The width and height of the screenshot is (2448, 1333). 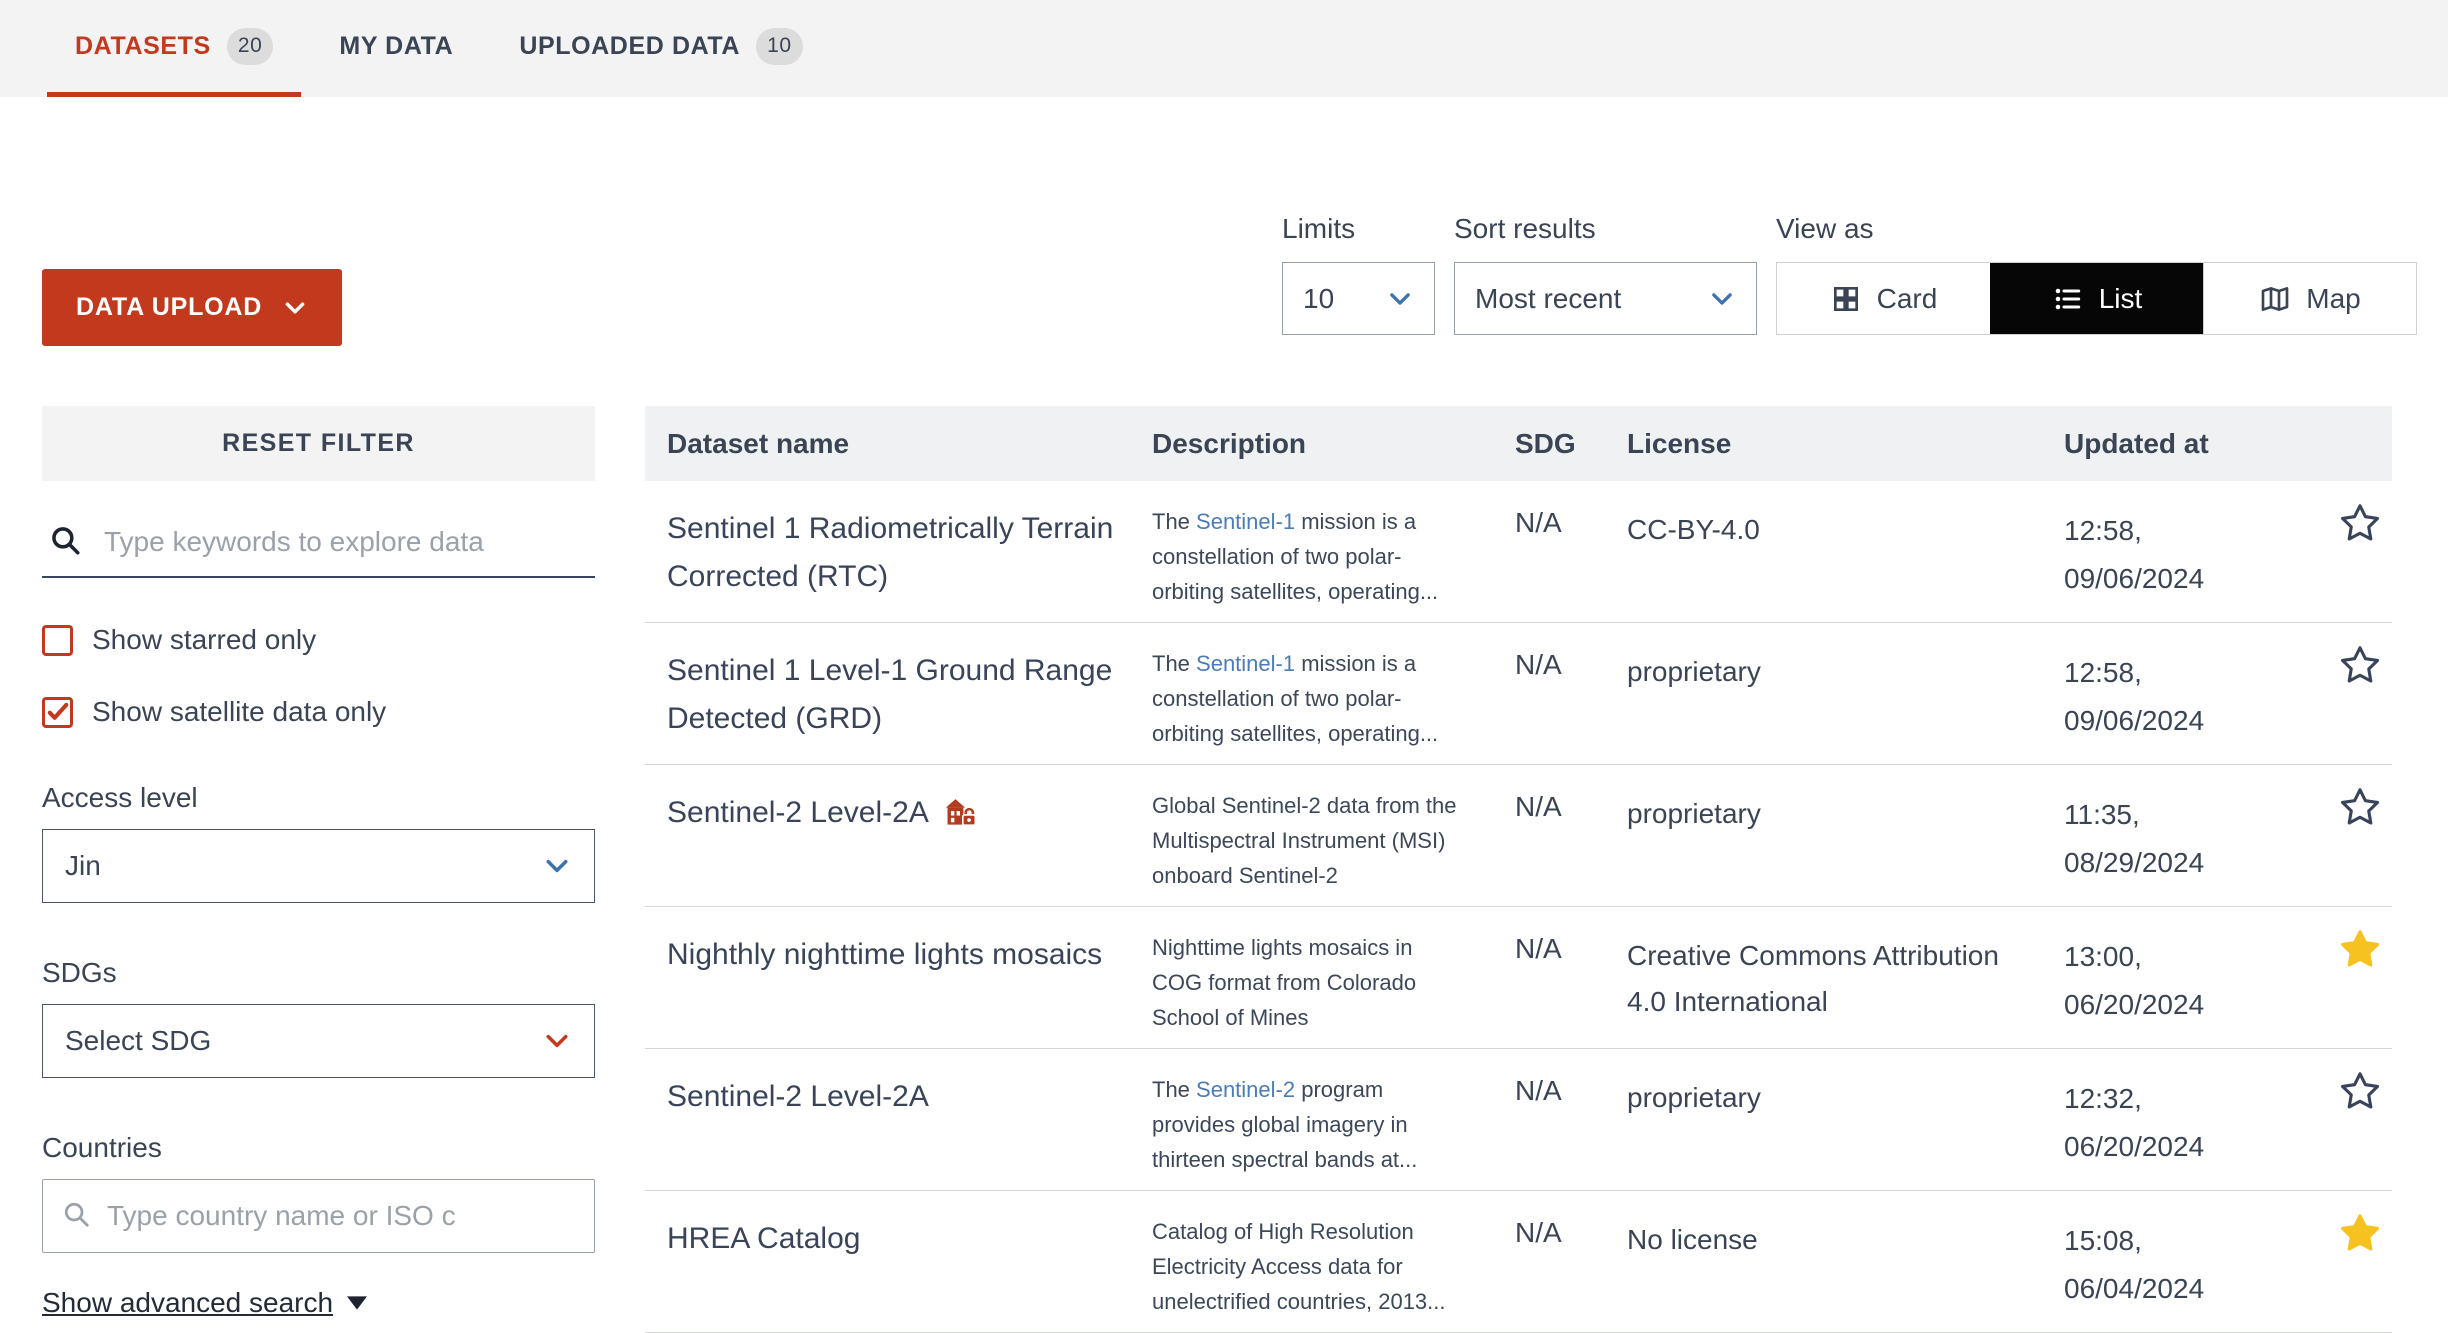 What do you see at coordinates (1319, 228) in the screenshot?
I see `limits-label: Limits` at bounding box center [1319, 228].